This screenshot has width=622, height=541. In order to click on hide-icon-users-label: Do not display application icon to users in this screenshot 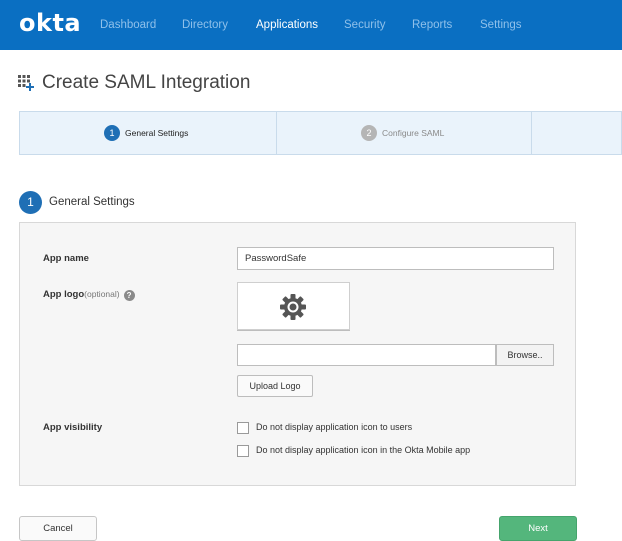, I will do `click(334, 427)`.